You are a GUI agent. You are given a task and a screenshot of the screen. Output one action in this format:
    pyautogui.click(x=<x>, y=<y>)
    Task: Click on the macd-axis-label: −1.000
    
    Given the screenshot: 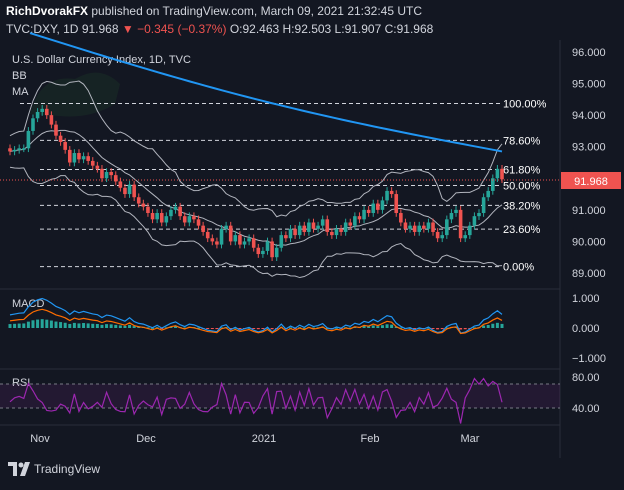 What is the action you would take?
    pyautogui.click(x=589, y=359)
    